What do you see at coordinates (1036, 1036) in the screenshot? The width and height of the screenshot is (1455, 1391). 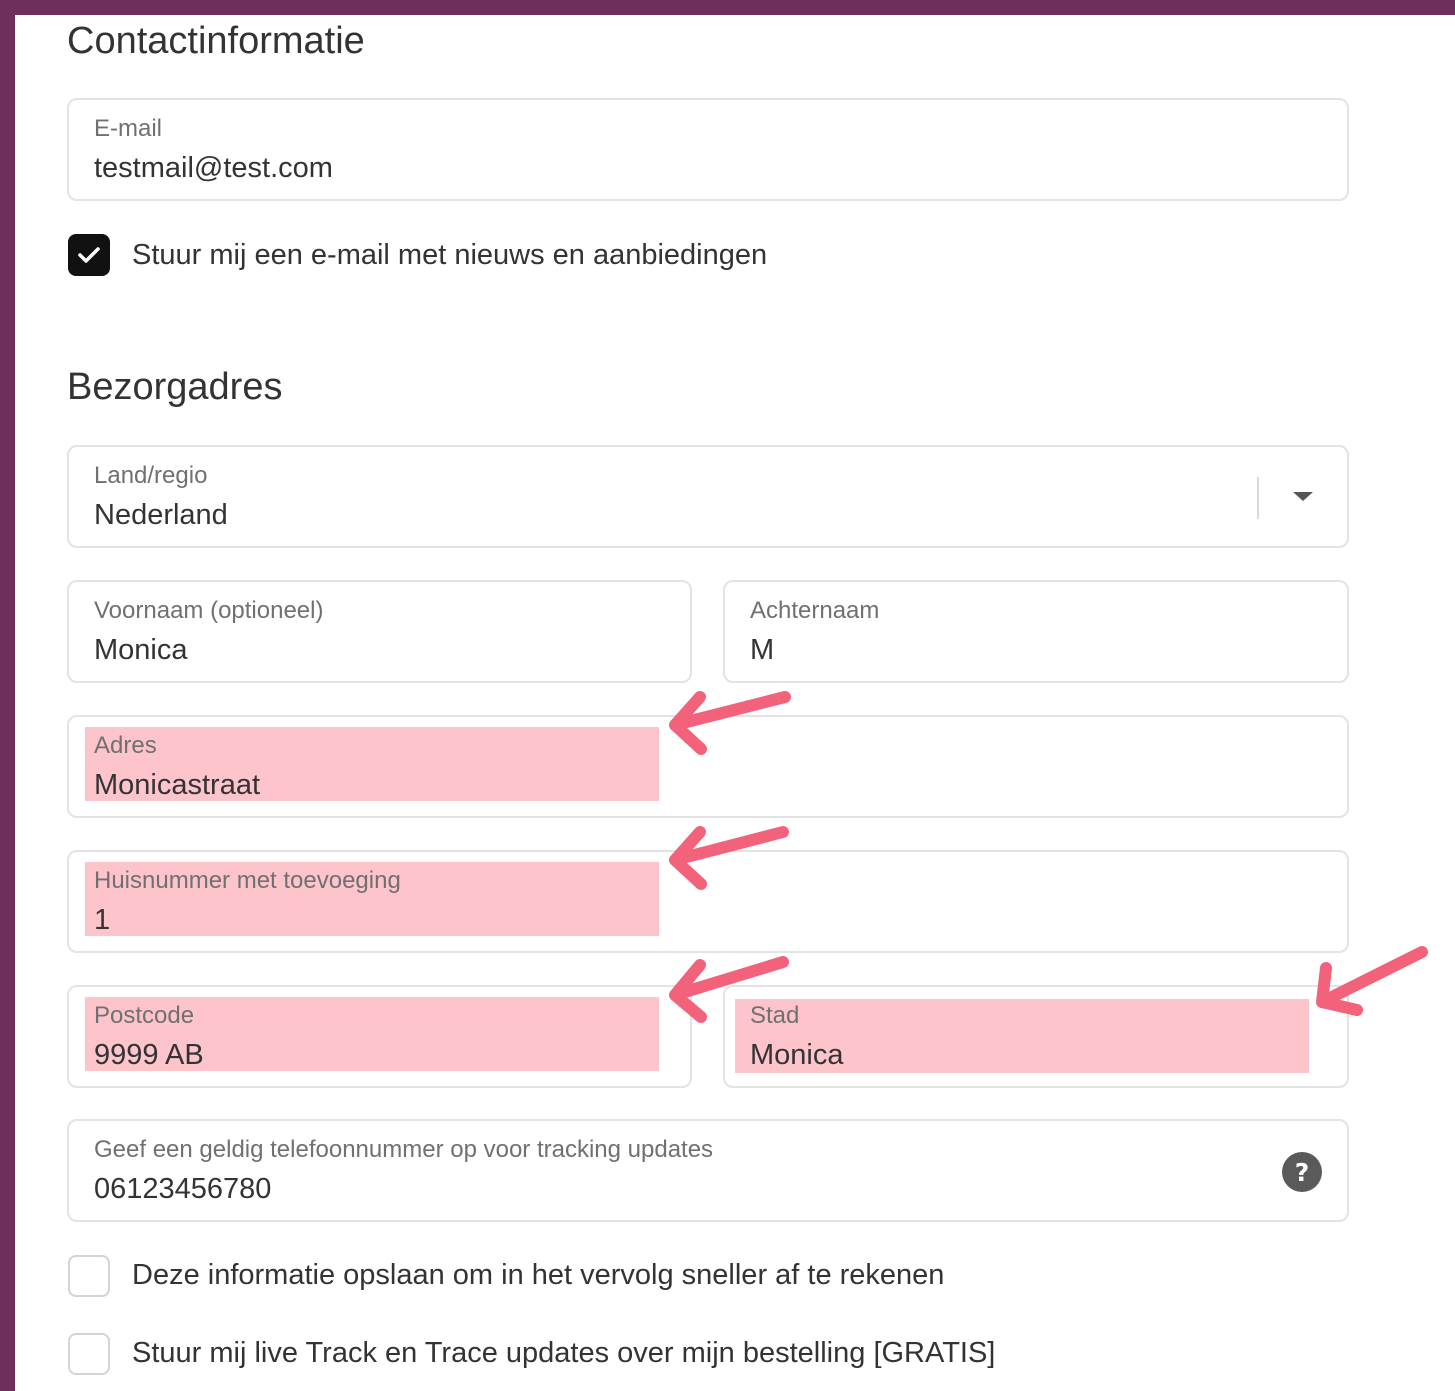 I see `city-field: Stad Monica` at bounding box center [1036, 1036].